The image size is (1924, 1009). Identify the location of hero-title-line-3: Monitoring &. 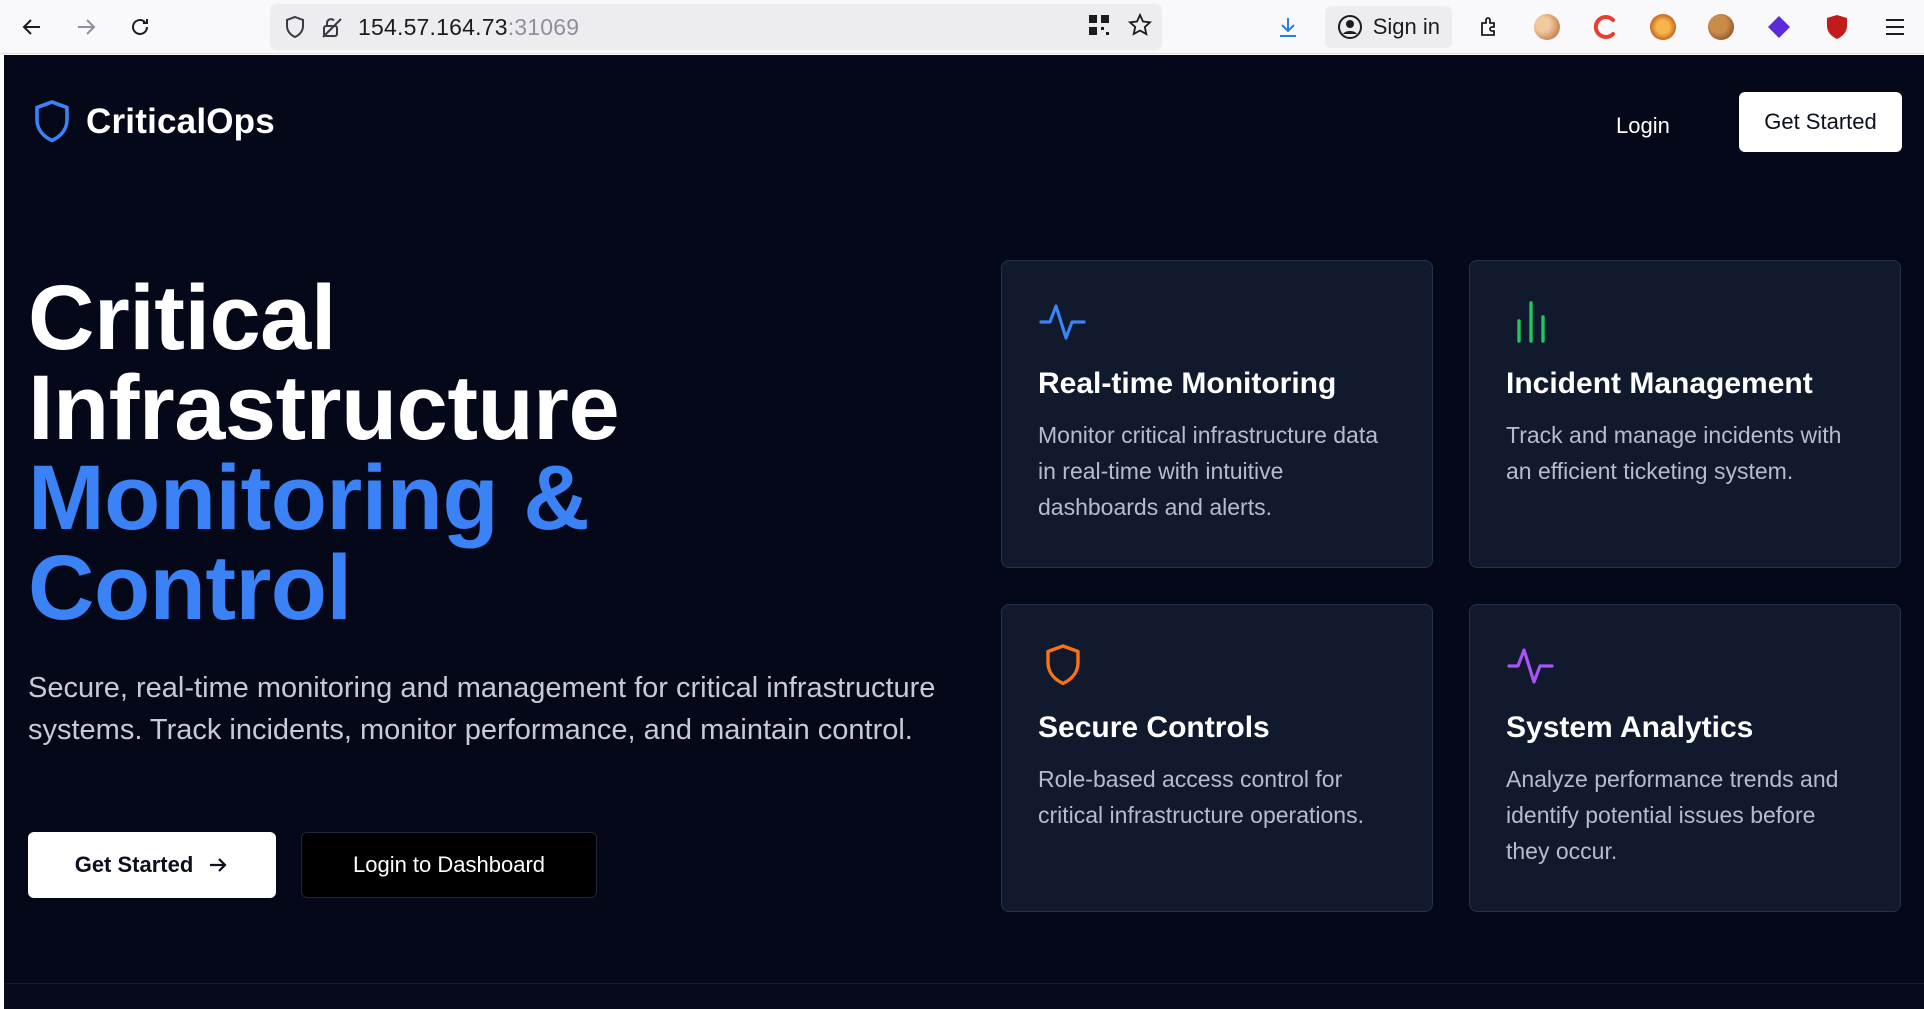
(309, 498).